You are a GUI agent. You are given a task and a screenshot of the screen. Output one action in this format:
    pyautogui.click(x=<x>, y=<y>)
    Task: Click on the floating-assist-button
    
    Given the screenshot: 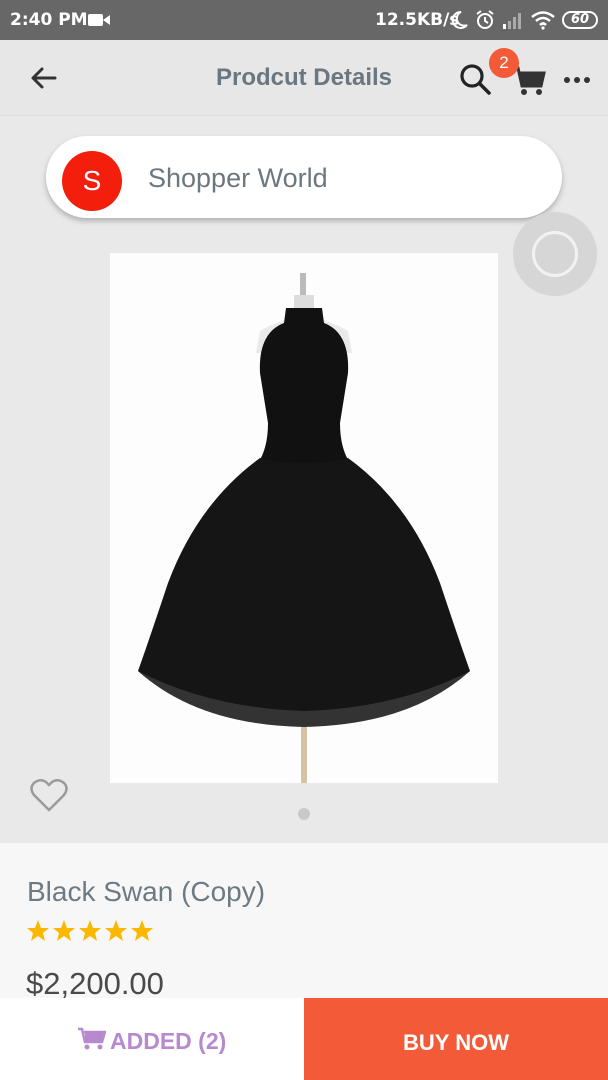 What is the action you would take?
    pyautogui.click(x=555, y=254)
    